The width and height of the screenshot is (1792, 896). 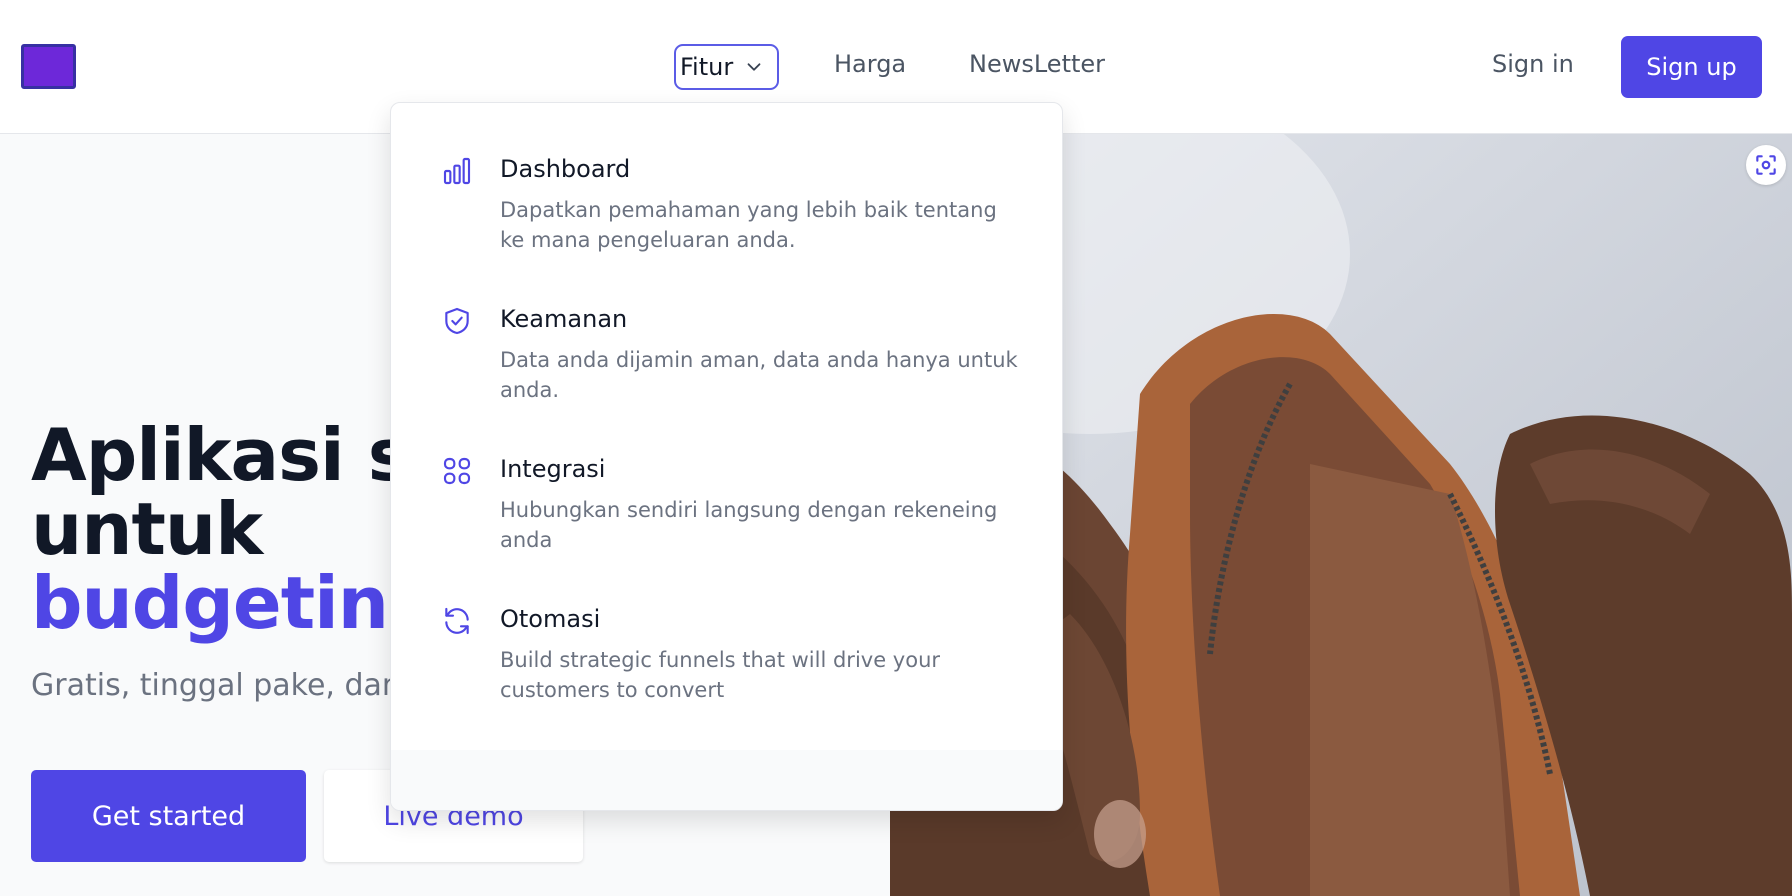 What do you see at coordinates (1533, 64) in the screenshot?
I see `sign-in-link: Sign in` at bounding box center [1533, 64].